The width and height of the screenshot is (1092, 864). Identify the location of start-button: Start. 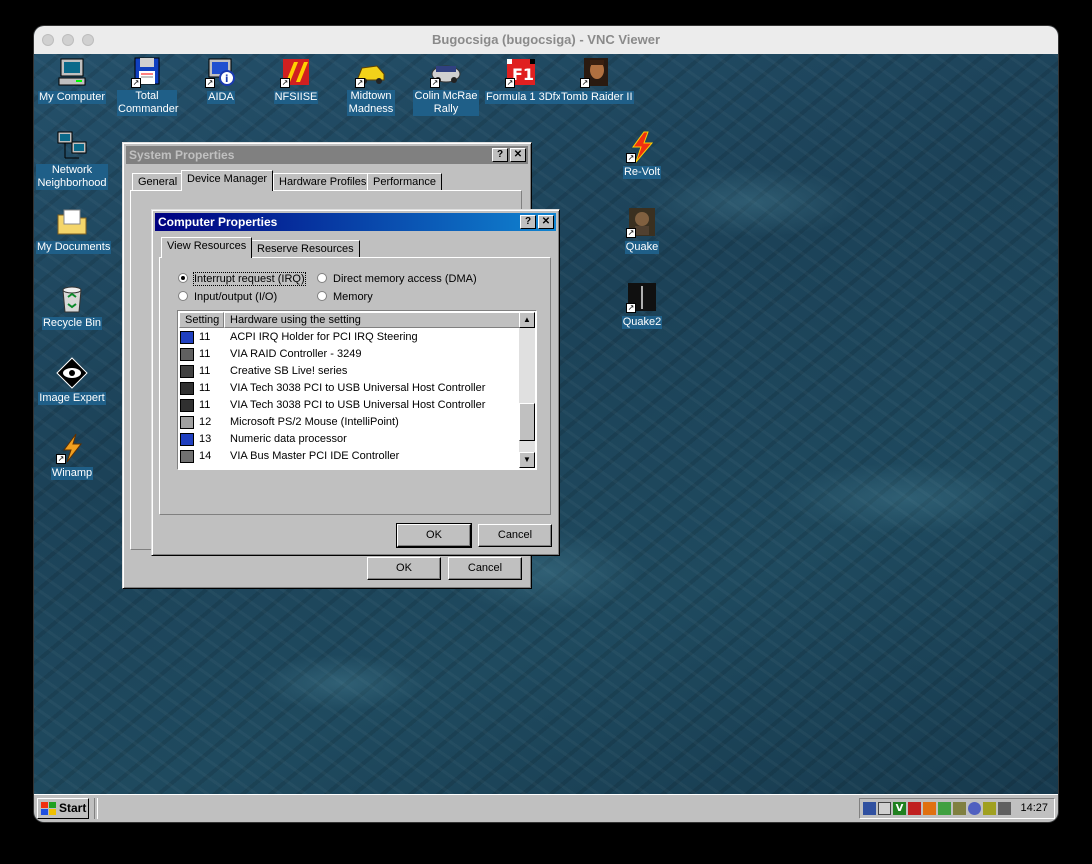
(63, 808).